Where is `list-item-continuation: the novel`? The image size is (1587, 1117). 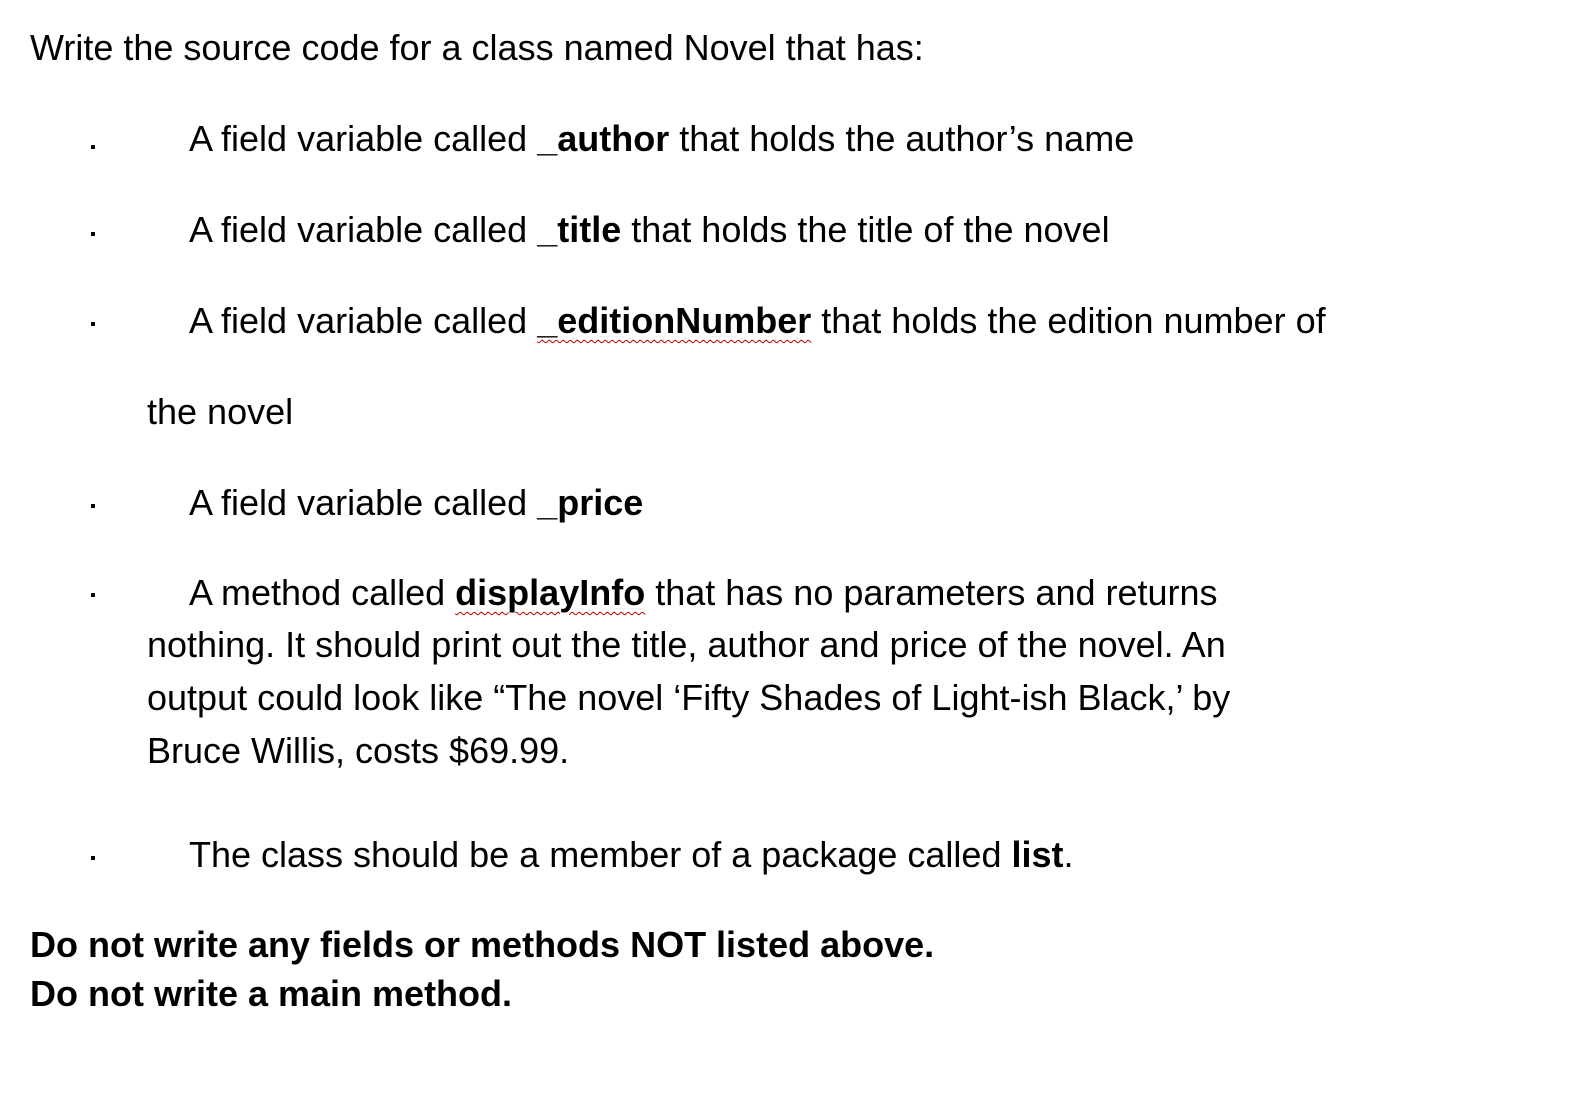 list-item-continuation: the novel is located at coordinates (220, 411).